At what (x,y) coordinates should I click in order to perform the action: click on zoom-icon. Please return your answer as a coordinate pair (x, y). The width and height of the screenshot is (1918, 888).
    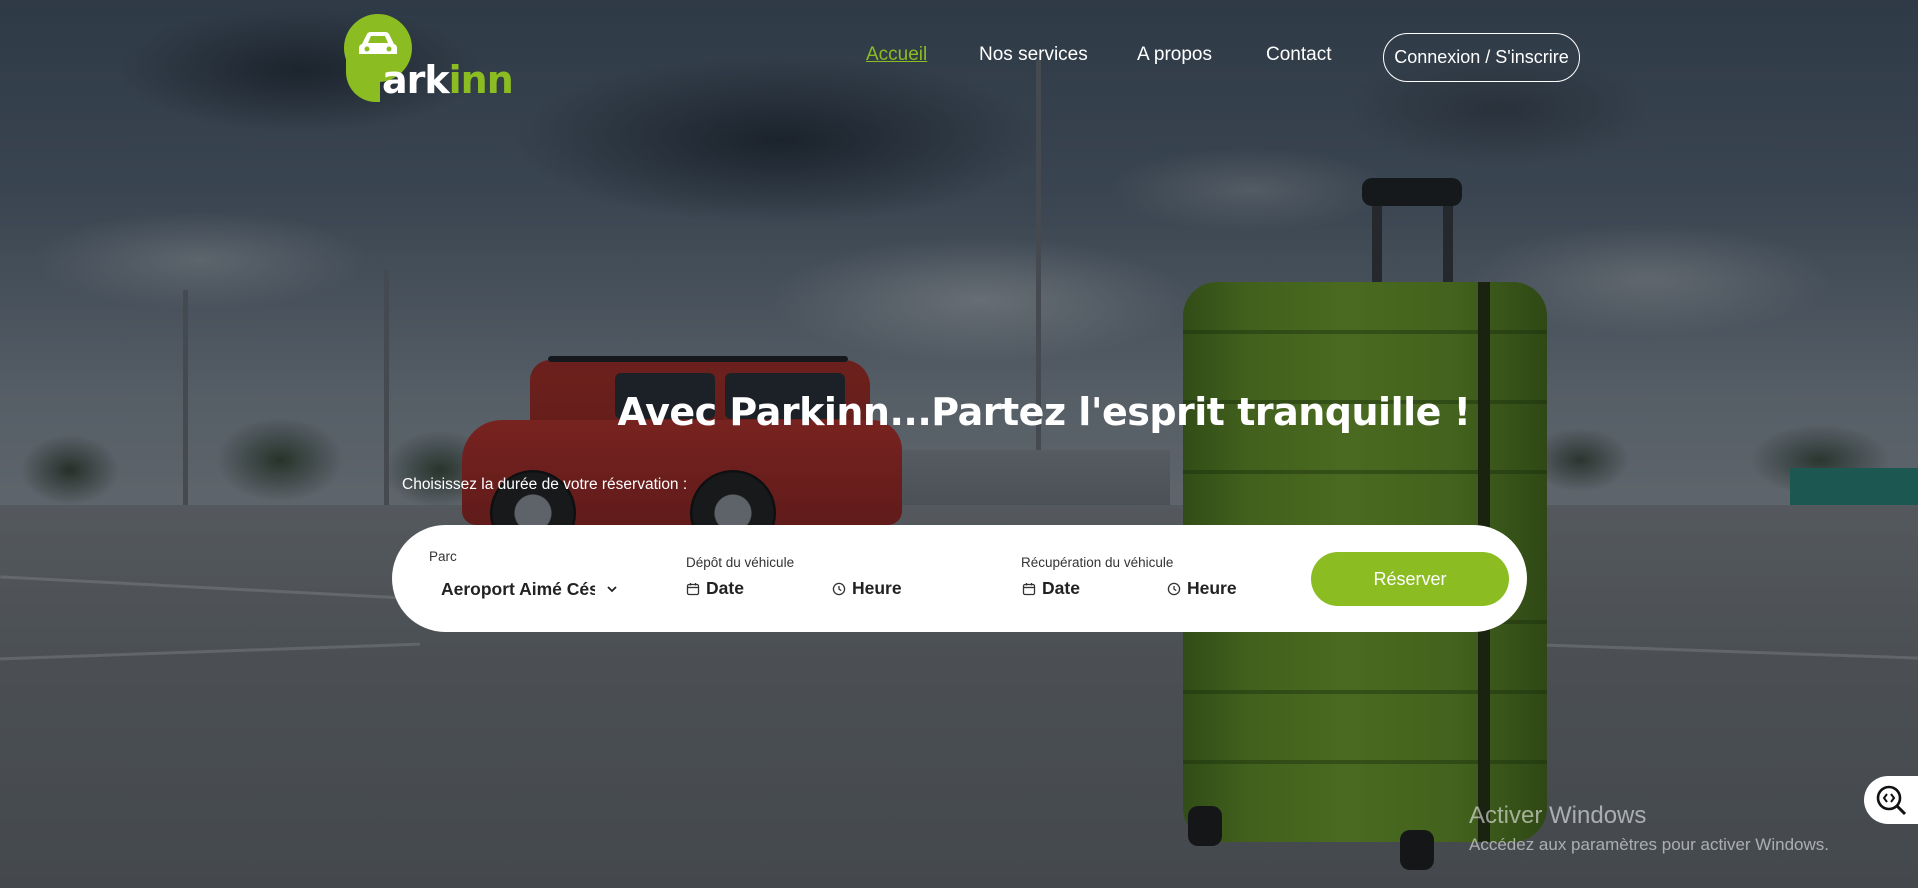
    Looking at the image, I should click on (1891, 800).